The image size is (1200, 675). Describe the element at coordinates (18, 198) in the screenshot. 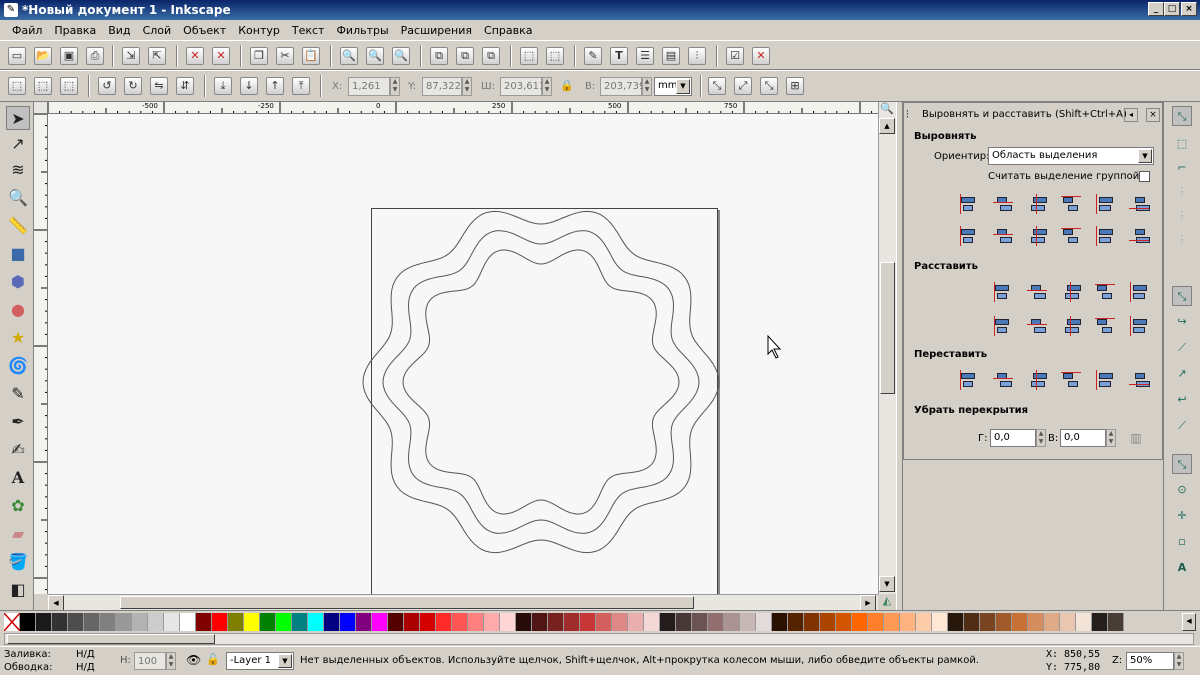

I see `zoom-tool-icon: 🔍` at that location.